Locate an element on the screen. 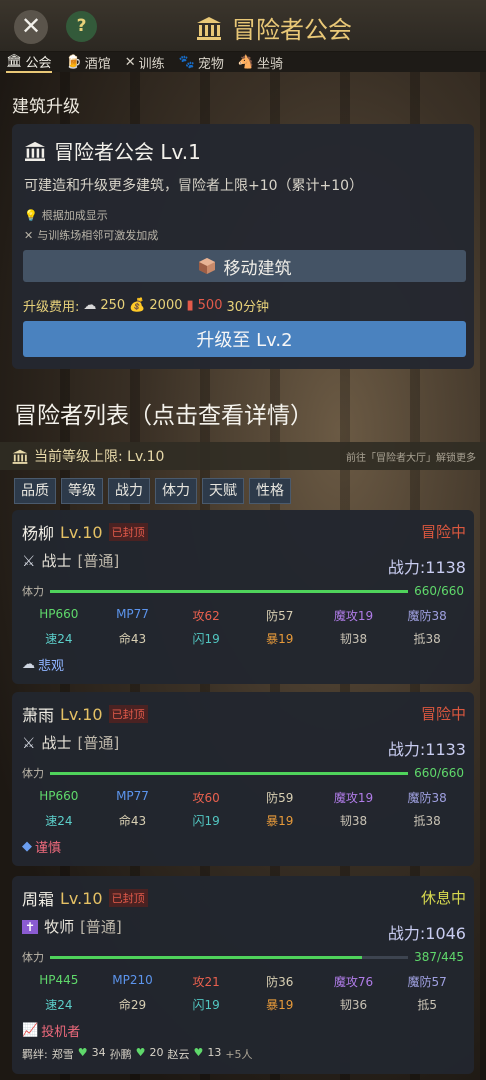  stamina-value: 660/660 is located at coordinates (439, 591).